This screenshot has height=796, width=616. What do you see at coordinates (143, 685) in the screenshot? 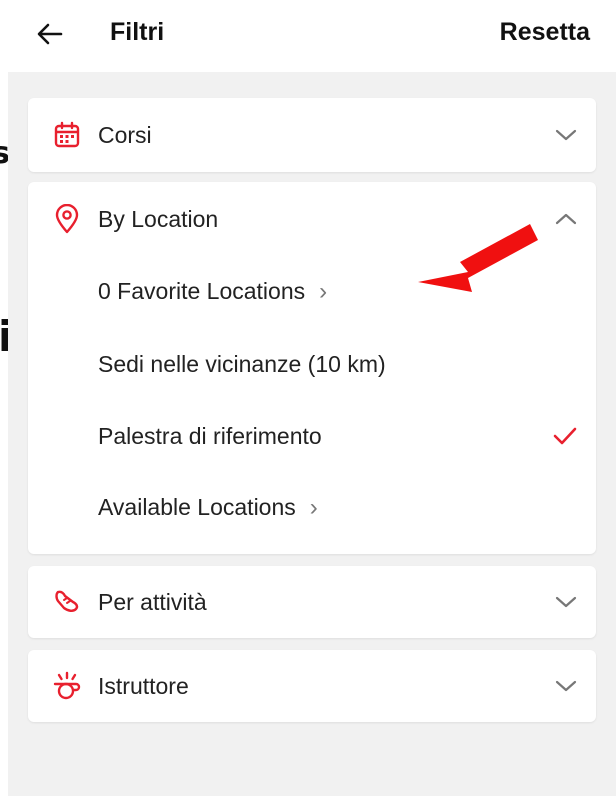
I see `filter-label-instructor: Istruttore` at bounding box center [143, 685].